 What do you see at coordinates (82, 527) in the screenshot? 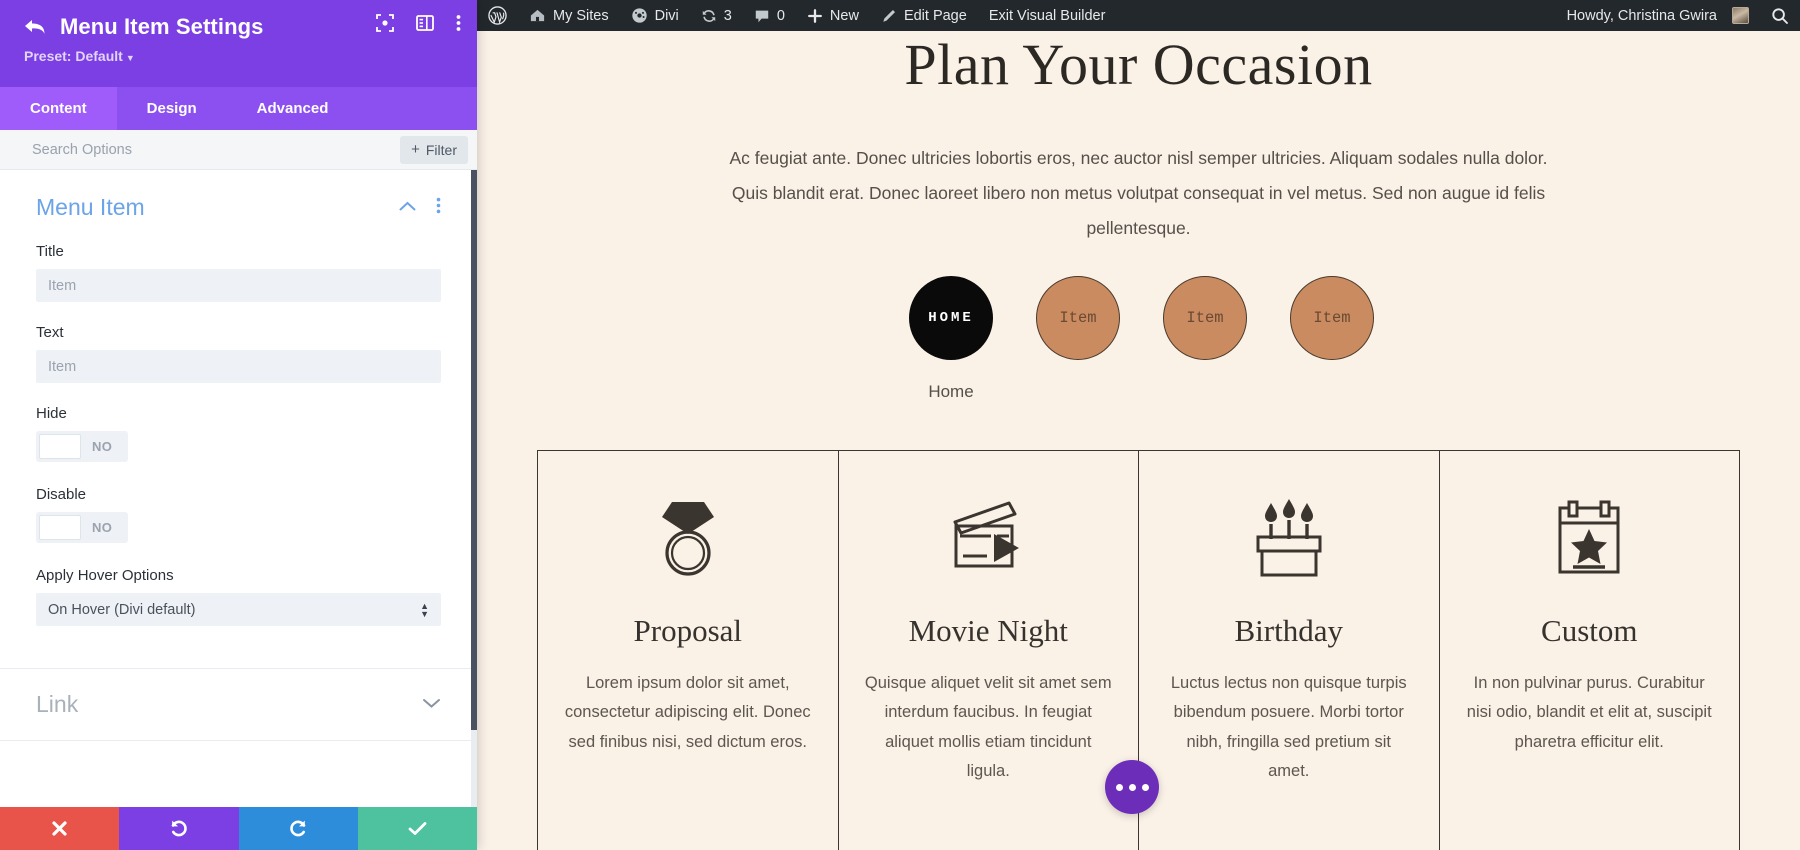
I see `disable-toggle: NO` at bounding box center [82, 527].